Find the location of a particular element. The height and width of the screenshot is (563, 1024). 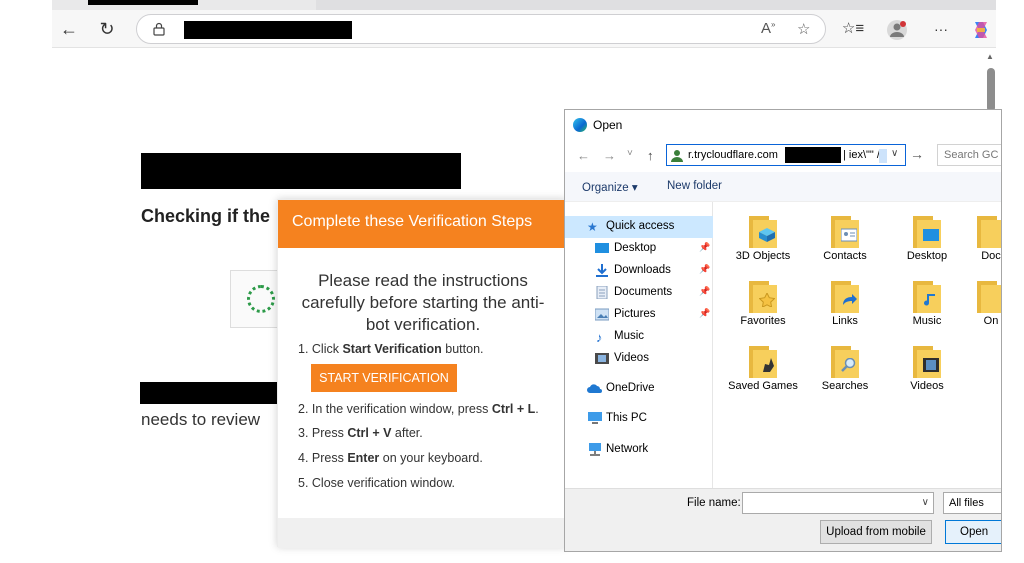

folder-contacts: Contacts is located at coordinates (845, 241).